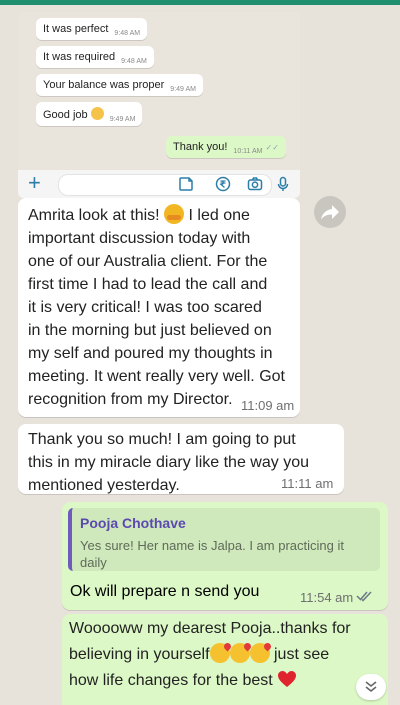 The width and height of the screenshot is (400, 705). What do you see at coordinates (174, 214) in the screenshot?
I see `hugging-face-emoji` at bounding box center [174, 214].